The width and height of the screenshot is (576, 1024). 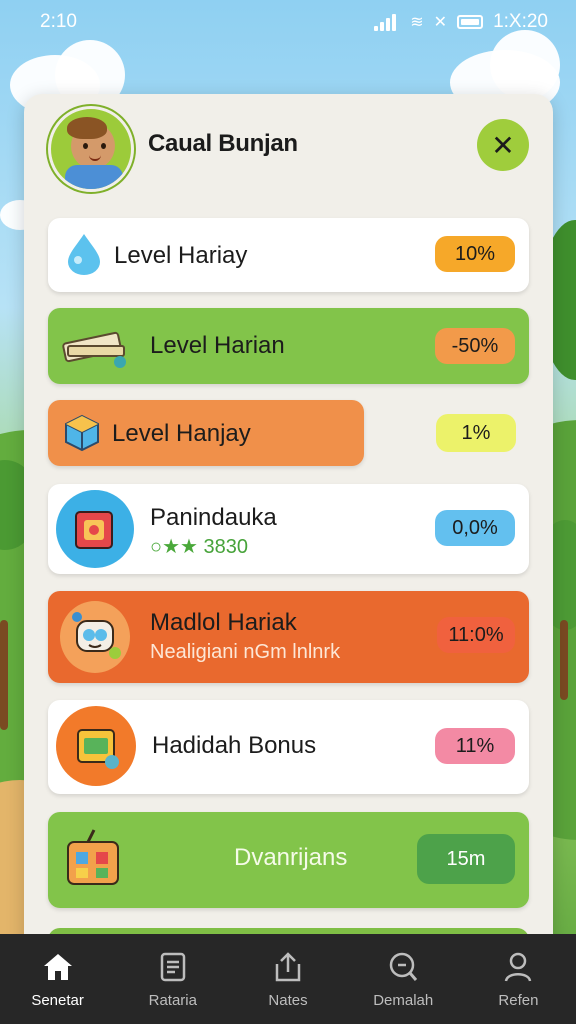 What do you see at coordinates (234, 745) in the screenshot?
I see `row-label: Hadidah Bonus` at bounding box center [234, 745].